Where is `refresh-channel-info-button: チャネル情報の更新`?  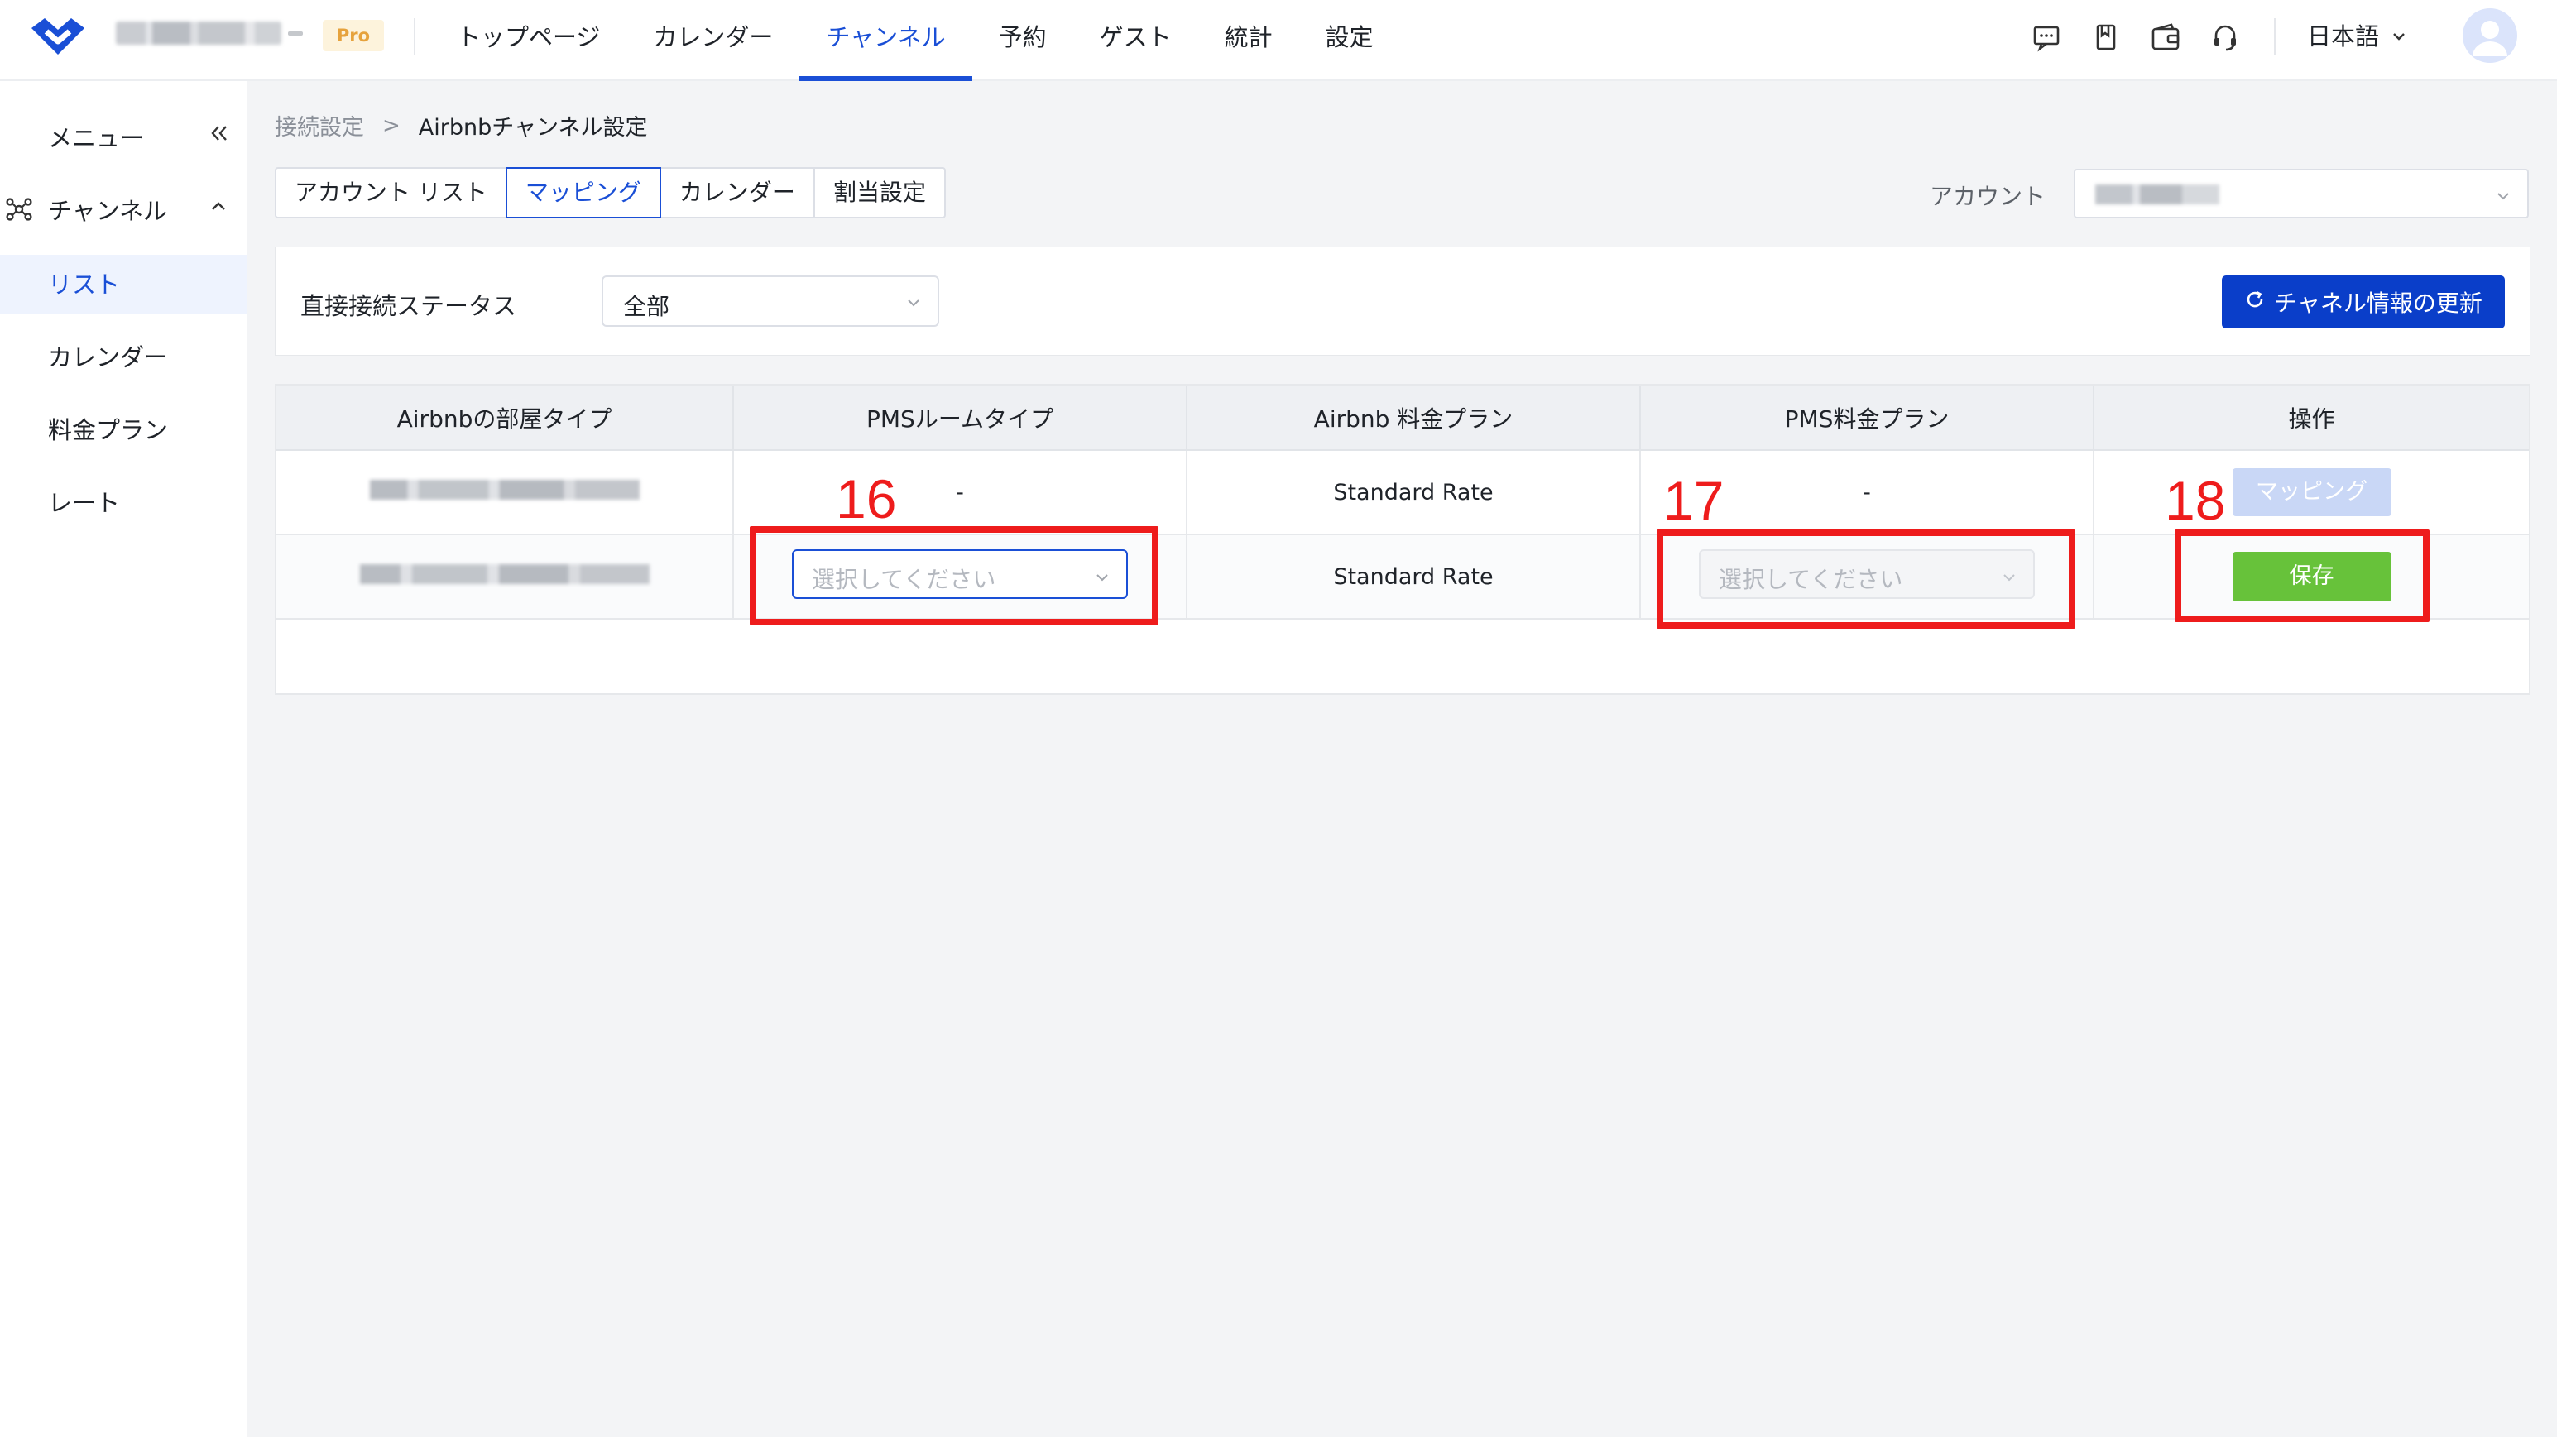
refresh-channel-info-button: チャネル情報の更新 is located at coordinates (2364, 301).